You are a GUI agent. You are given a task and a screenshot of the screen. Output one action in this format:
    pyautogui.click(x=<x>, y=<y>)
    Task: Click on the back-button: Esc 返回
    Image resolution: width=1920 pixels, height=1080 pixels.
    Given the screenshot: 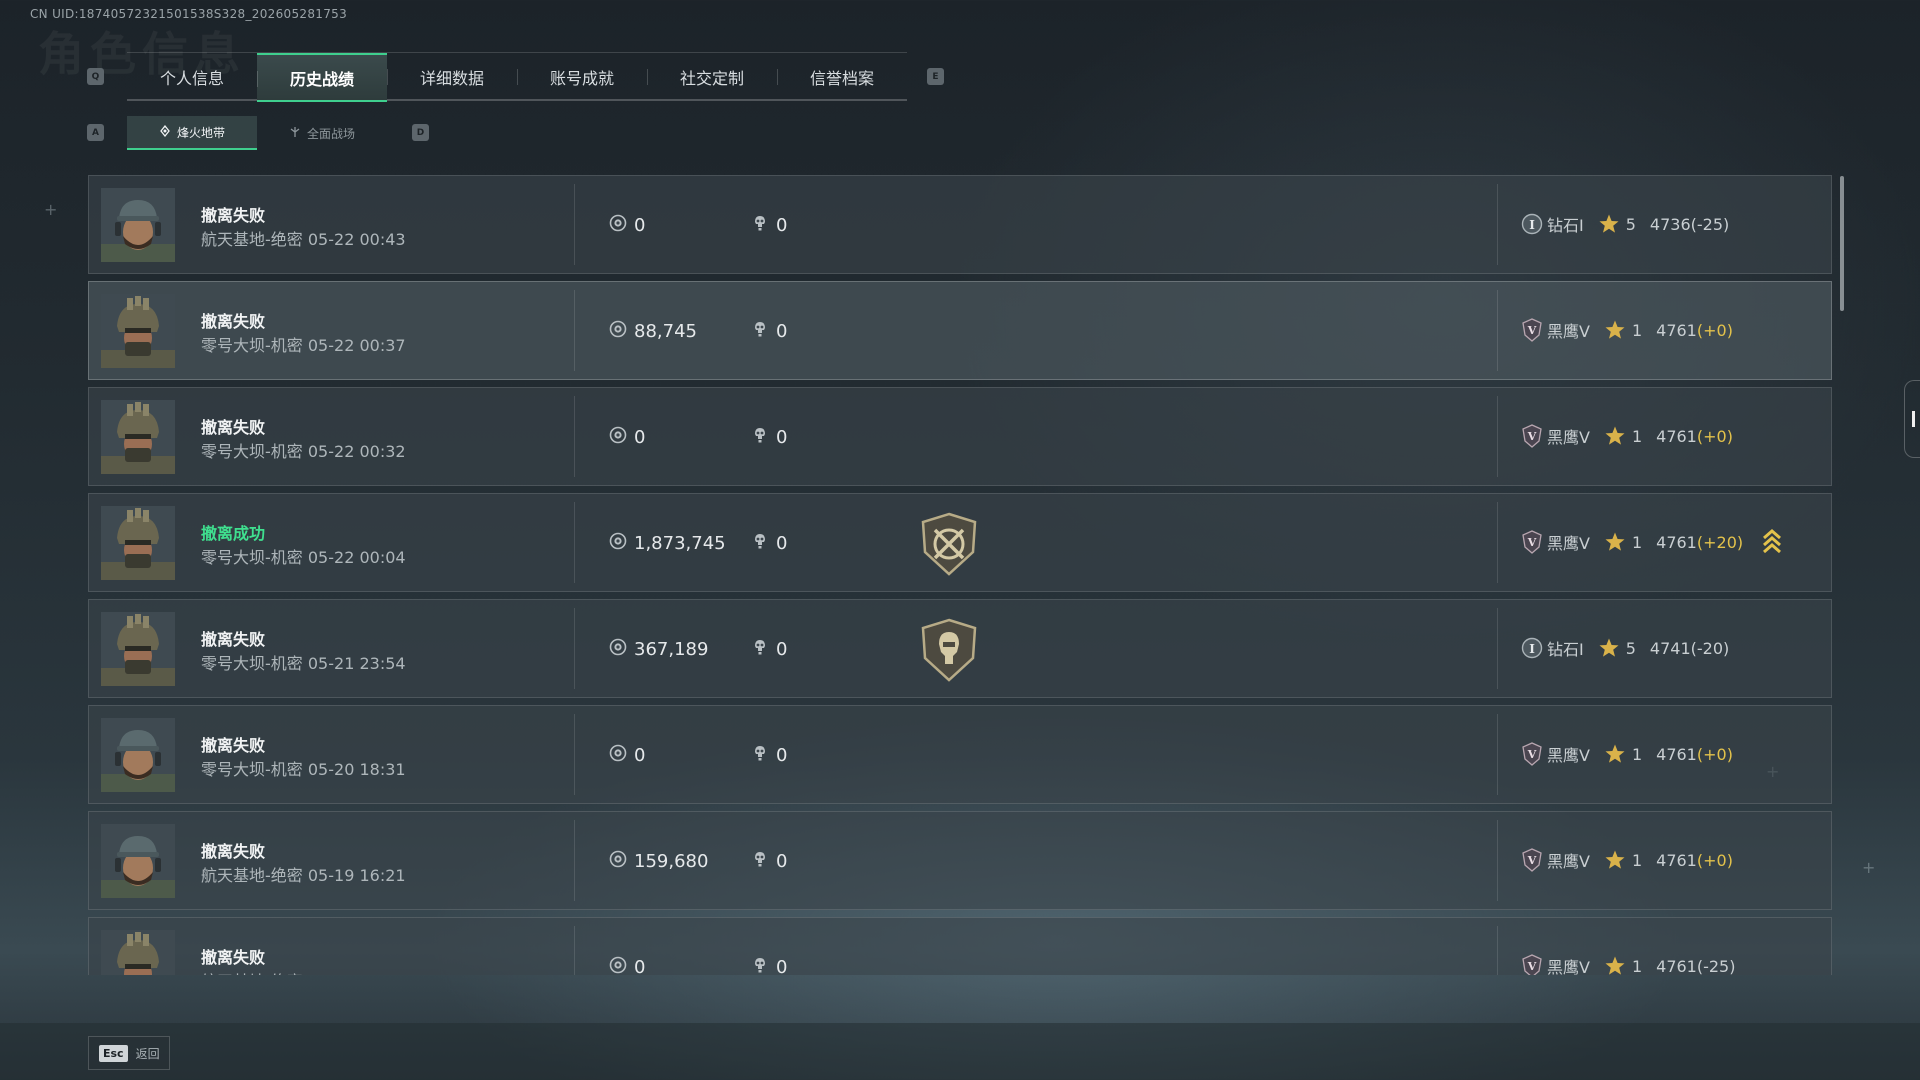 What is the action you would take?
    pyautogui.click(x=129, y=1053)
    